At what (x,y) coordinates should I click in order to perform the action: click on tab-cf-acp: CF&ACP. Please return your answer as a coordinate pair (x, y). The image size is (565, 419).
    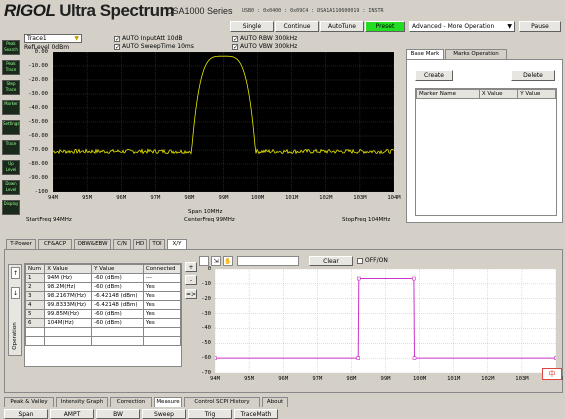
    Looking at the image, I should click on (55, 244).